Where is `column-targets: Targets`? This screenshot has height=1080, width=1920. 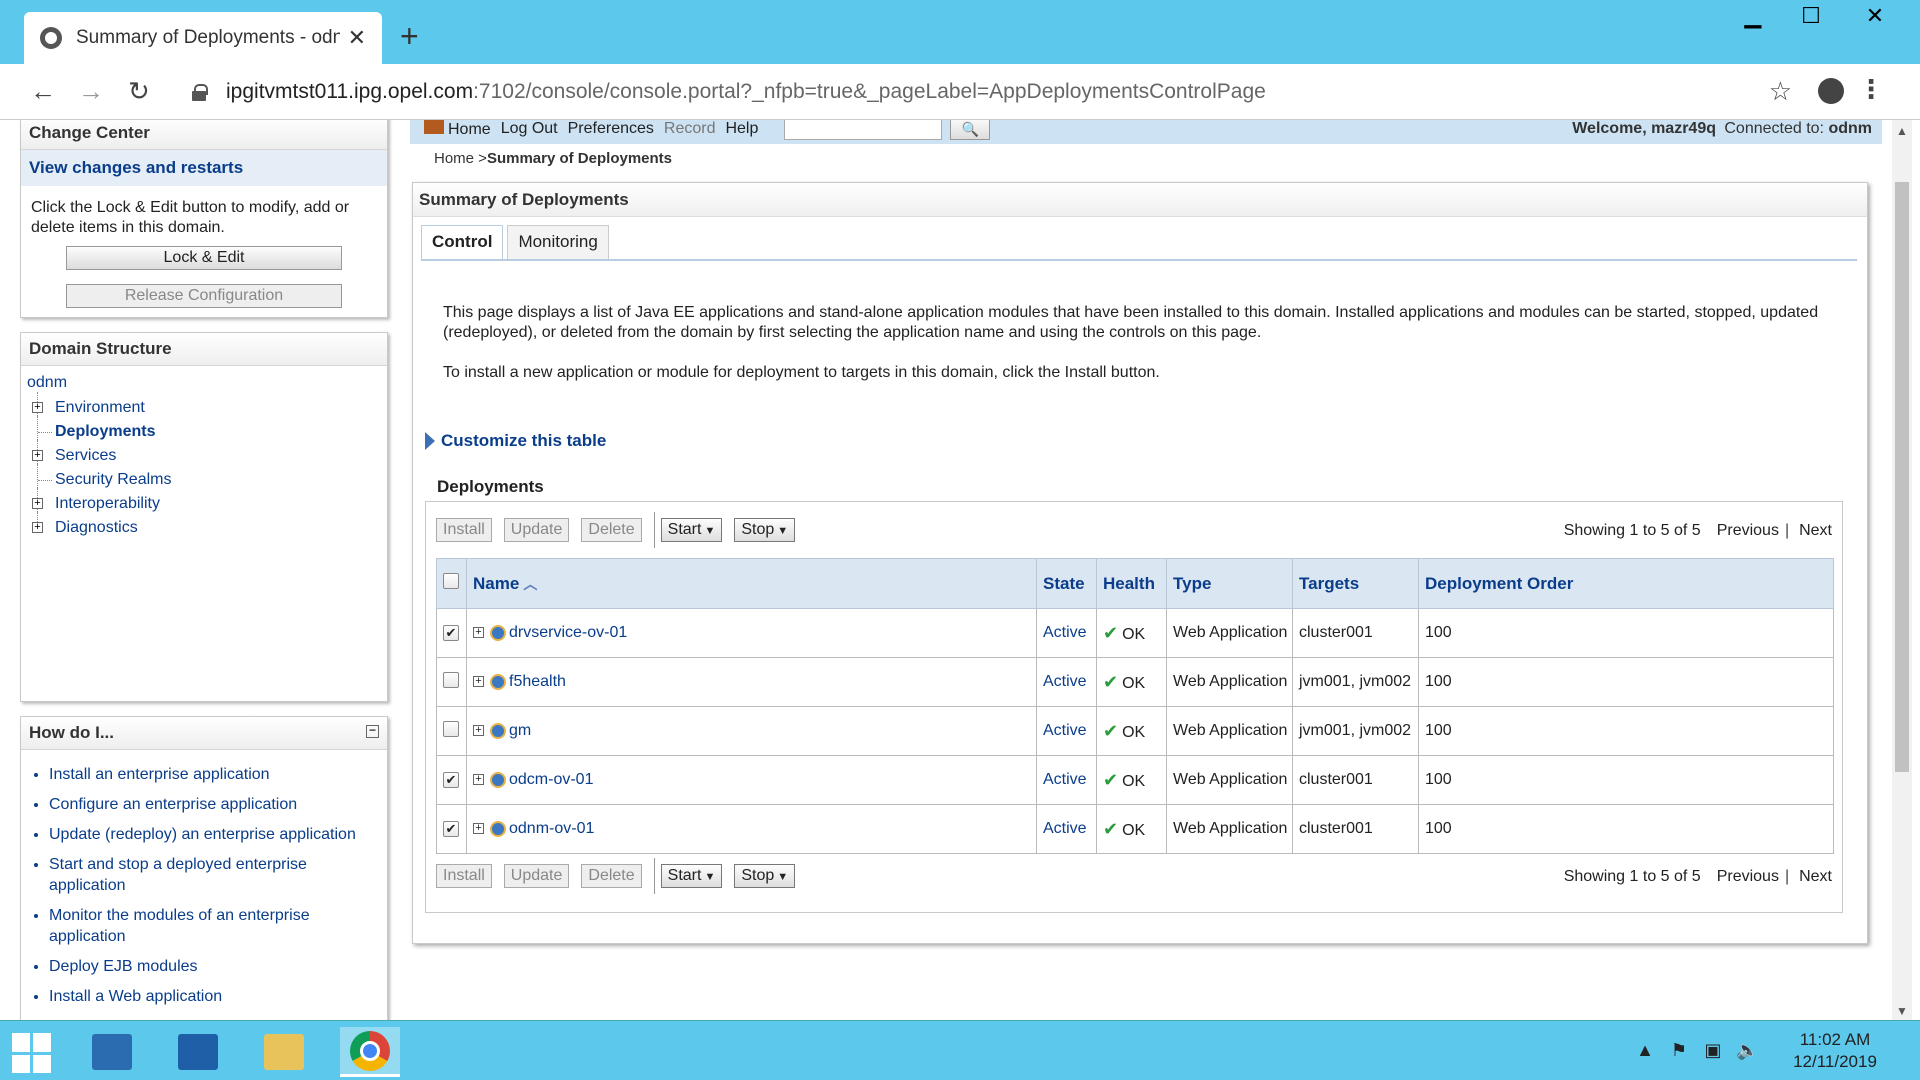
column-targets: Targets is located at coordinates (1355, 583).